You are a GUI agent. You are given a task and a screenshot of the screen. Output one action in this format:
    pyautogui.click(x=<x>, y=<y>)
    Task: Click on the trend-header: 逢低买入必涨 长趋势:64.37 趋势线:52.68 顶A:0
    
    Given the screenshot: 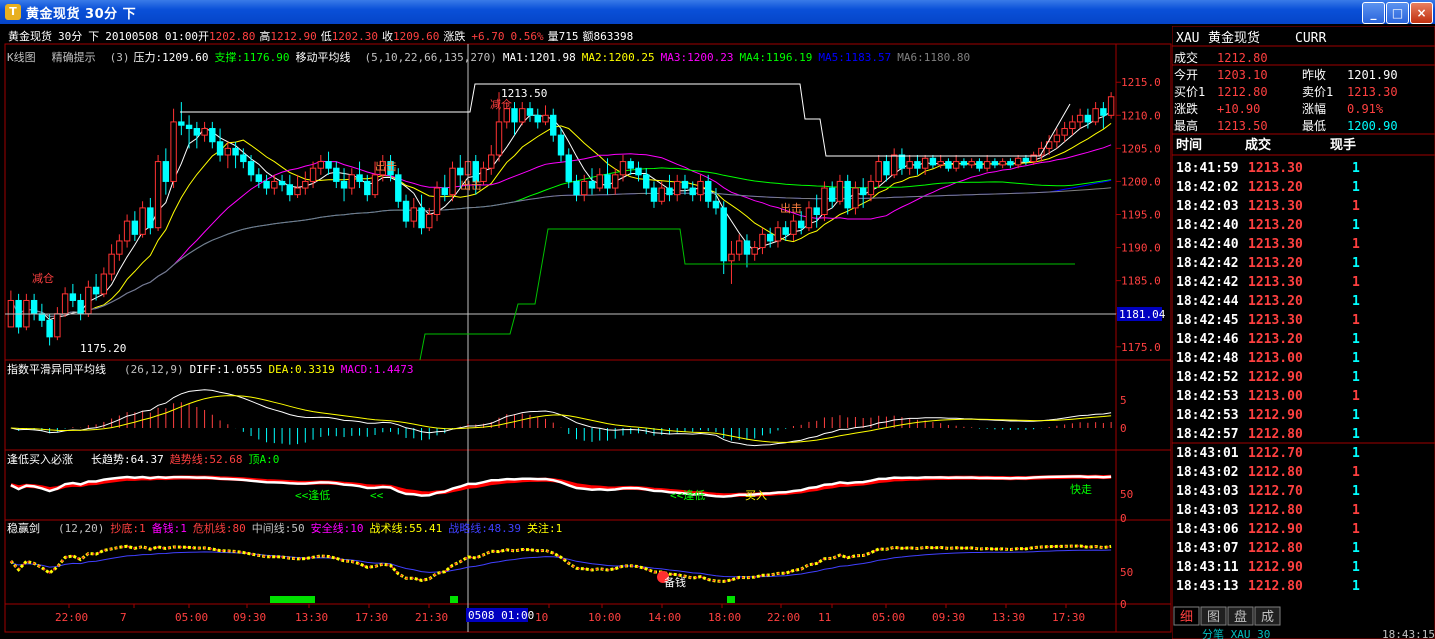 What is the action you would take?
    pyautogui.click(x=143, y=459)
    